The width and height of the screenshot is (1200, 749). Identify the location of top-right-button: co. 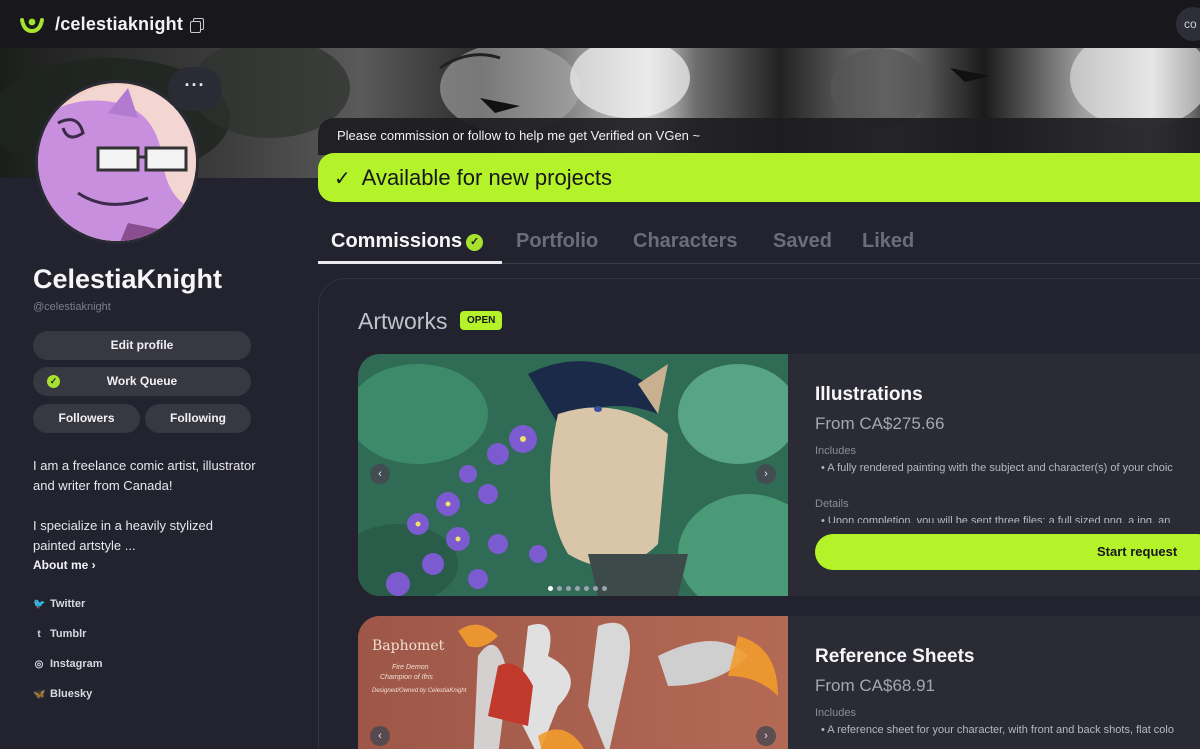
(1188, 24).